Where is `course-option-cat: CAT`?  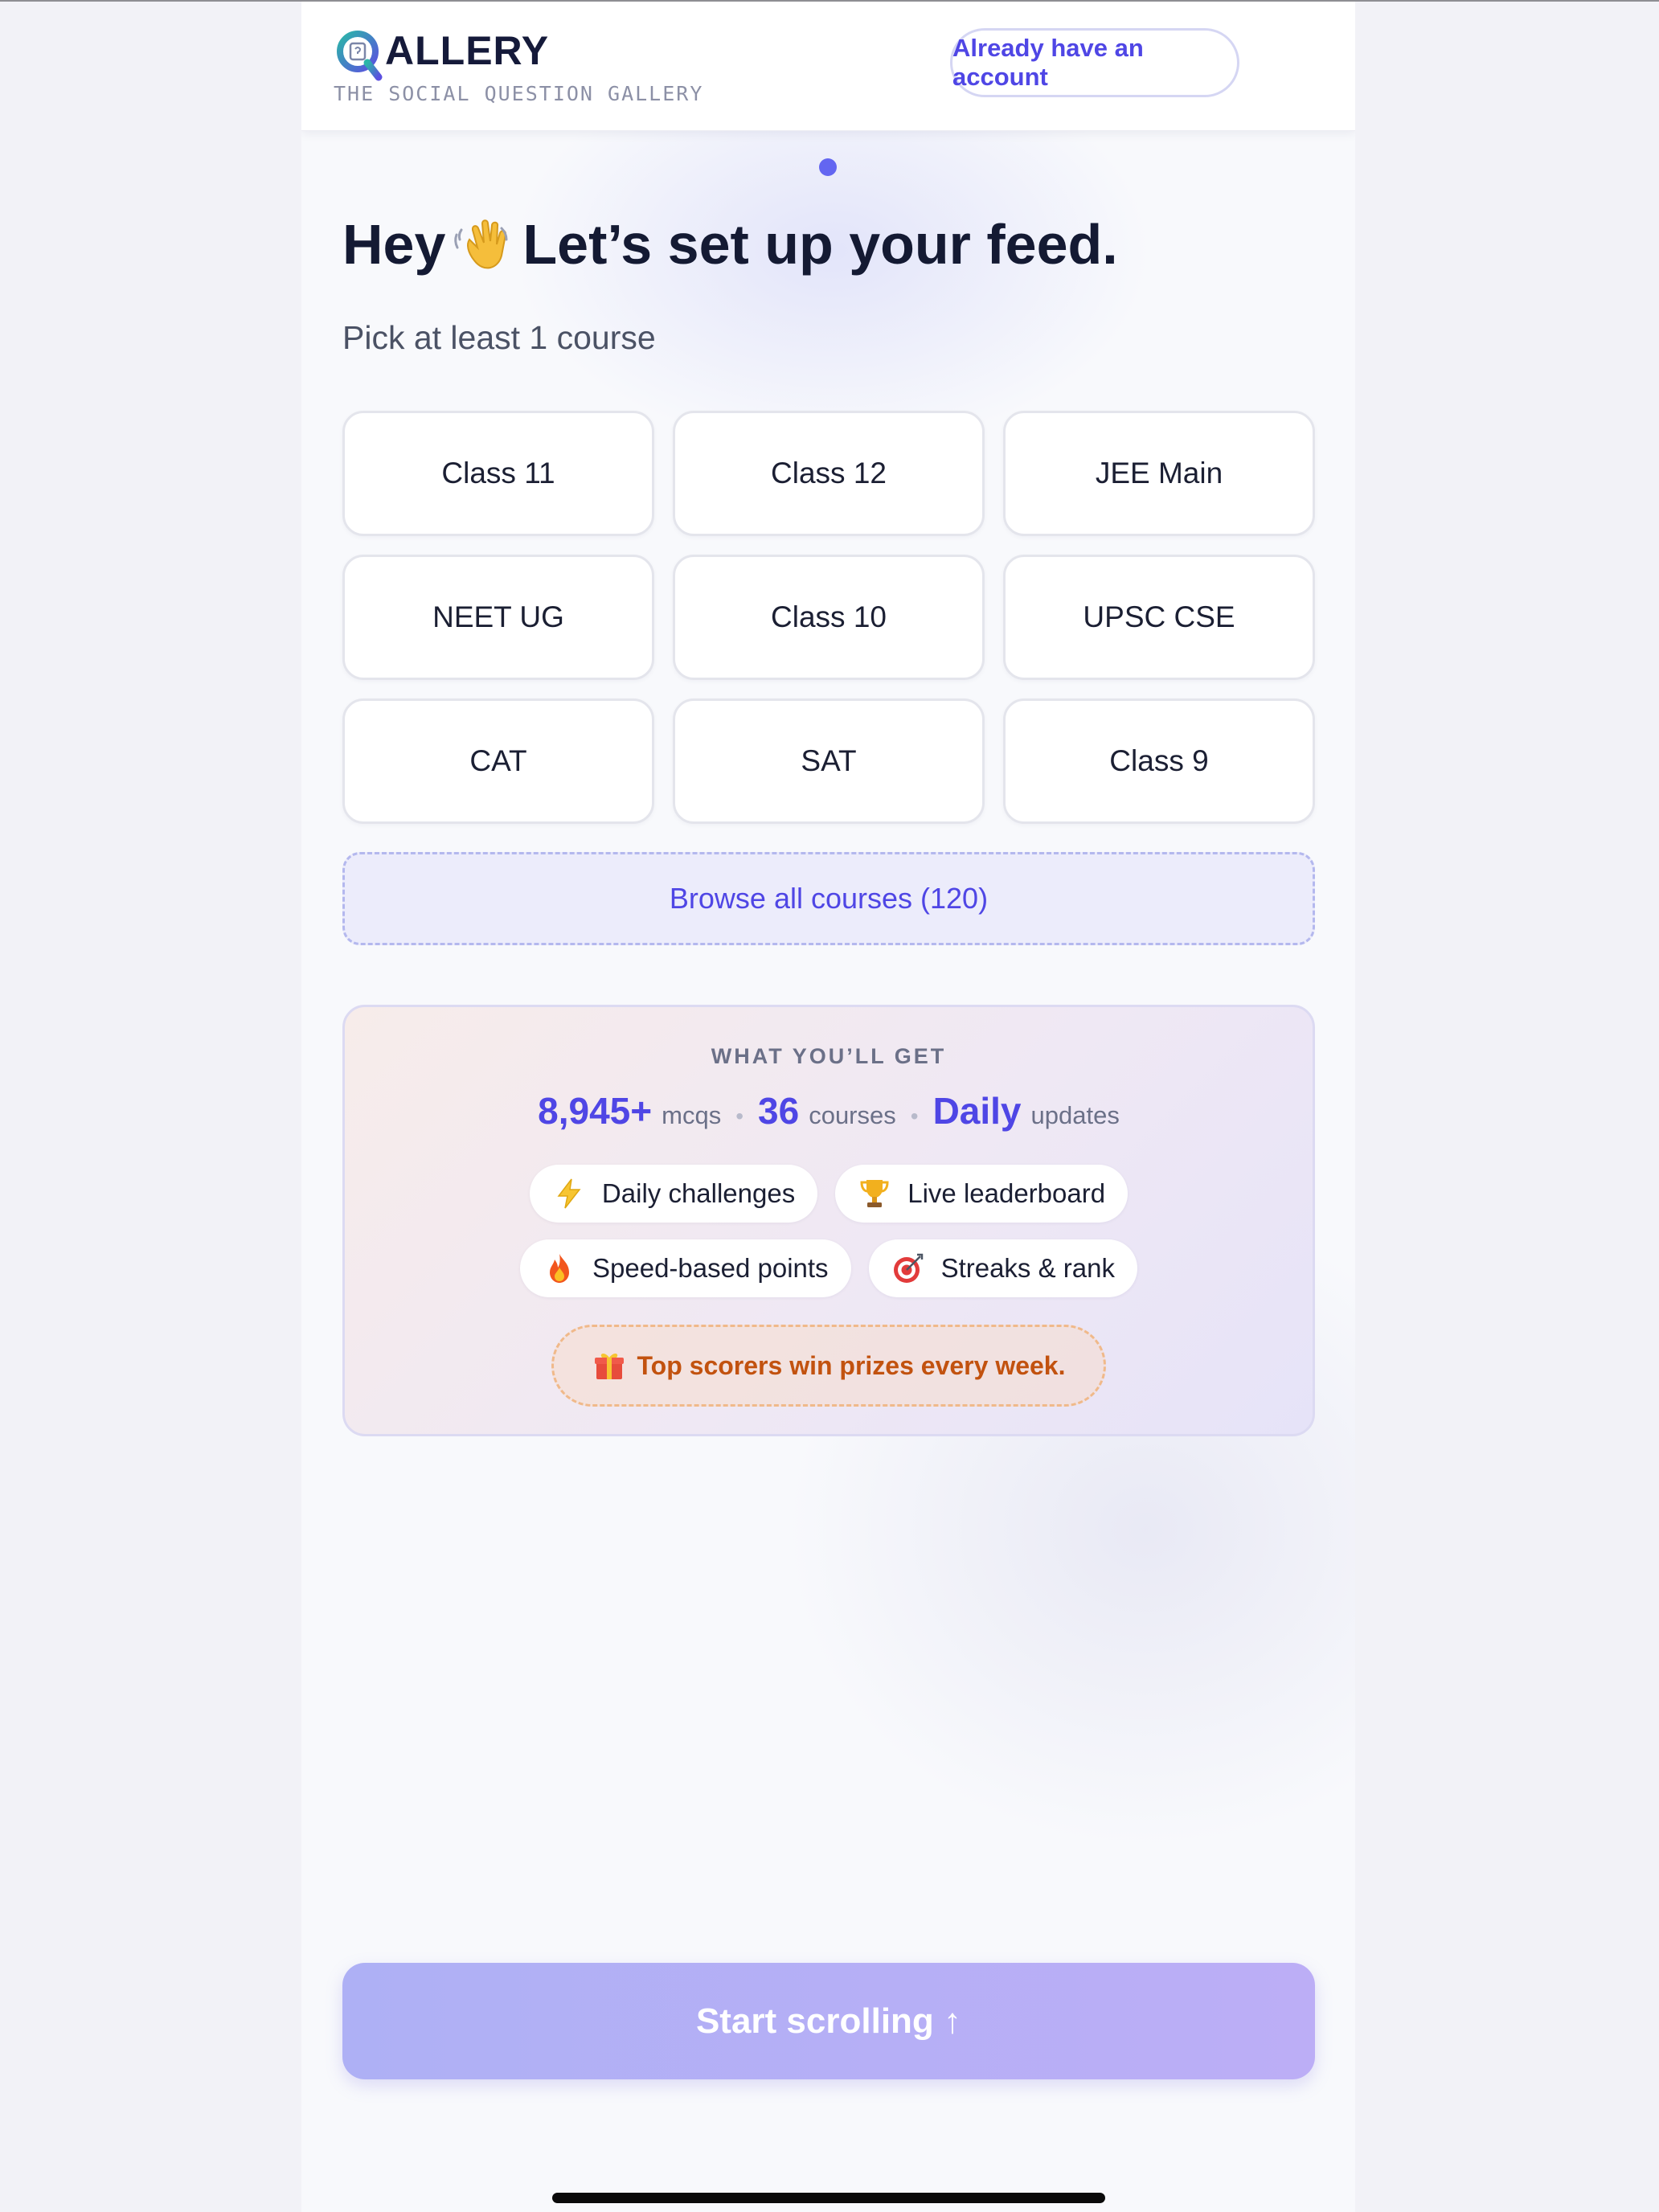
course-option-cat: CAT is located at coordinates (498, 761).